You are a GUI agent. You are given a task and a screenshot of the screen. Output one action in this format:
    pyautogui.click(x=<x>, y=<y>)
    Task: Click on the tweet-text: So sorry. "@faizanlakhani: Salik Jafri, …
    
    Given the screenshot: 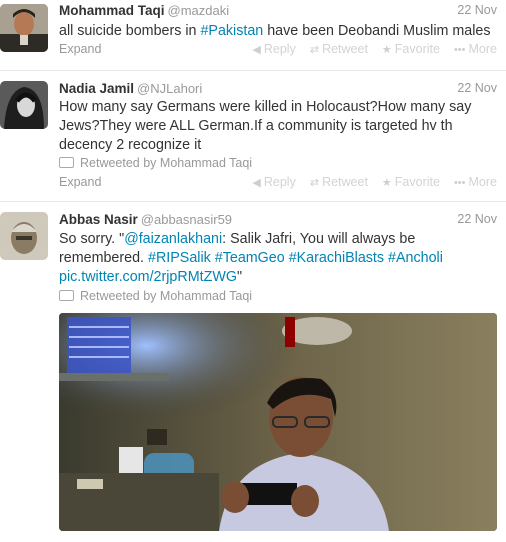 What is the action you would take?
    pyautogui.click(x=262, y=258)
    